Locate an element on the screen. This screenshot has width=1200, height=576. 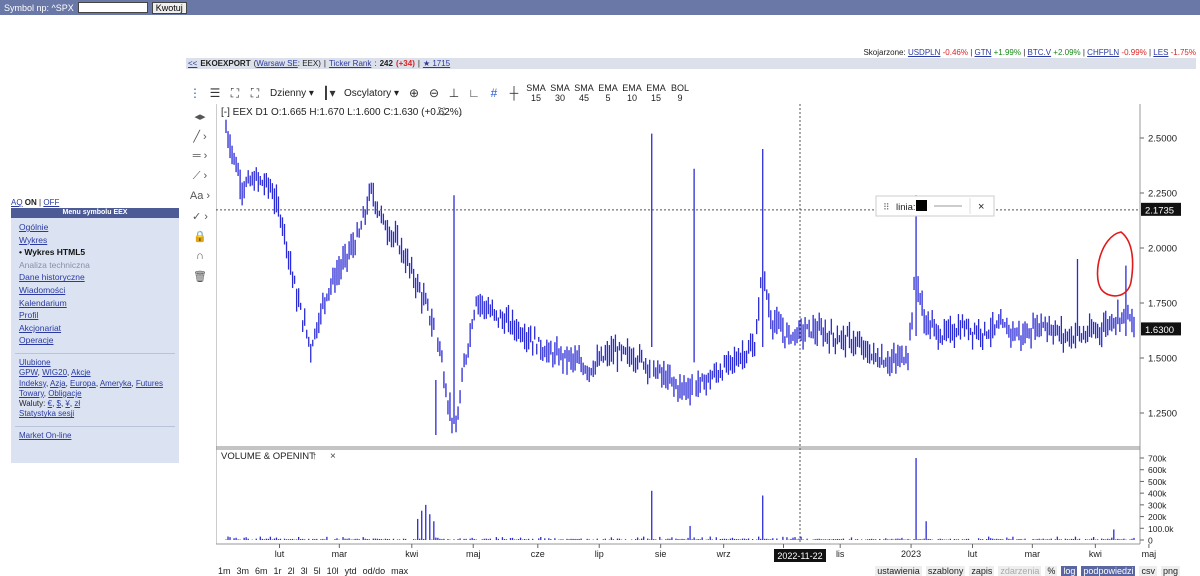
trash-icon: 🗑 is located at coordinates (200, 276).